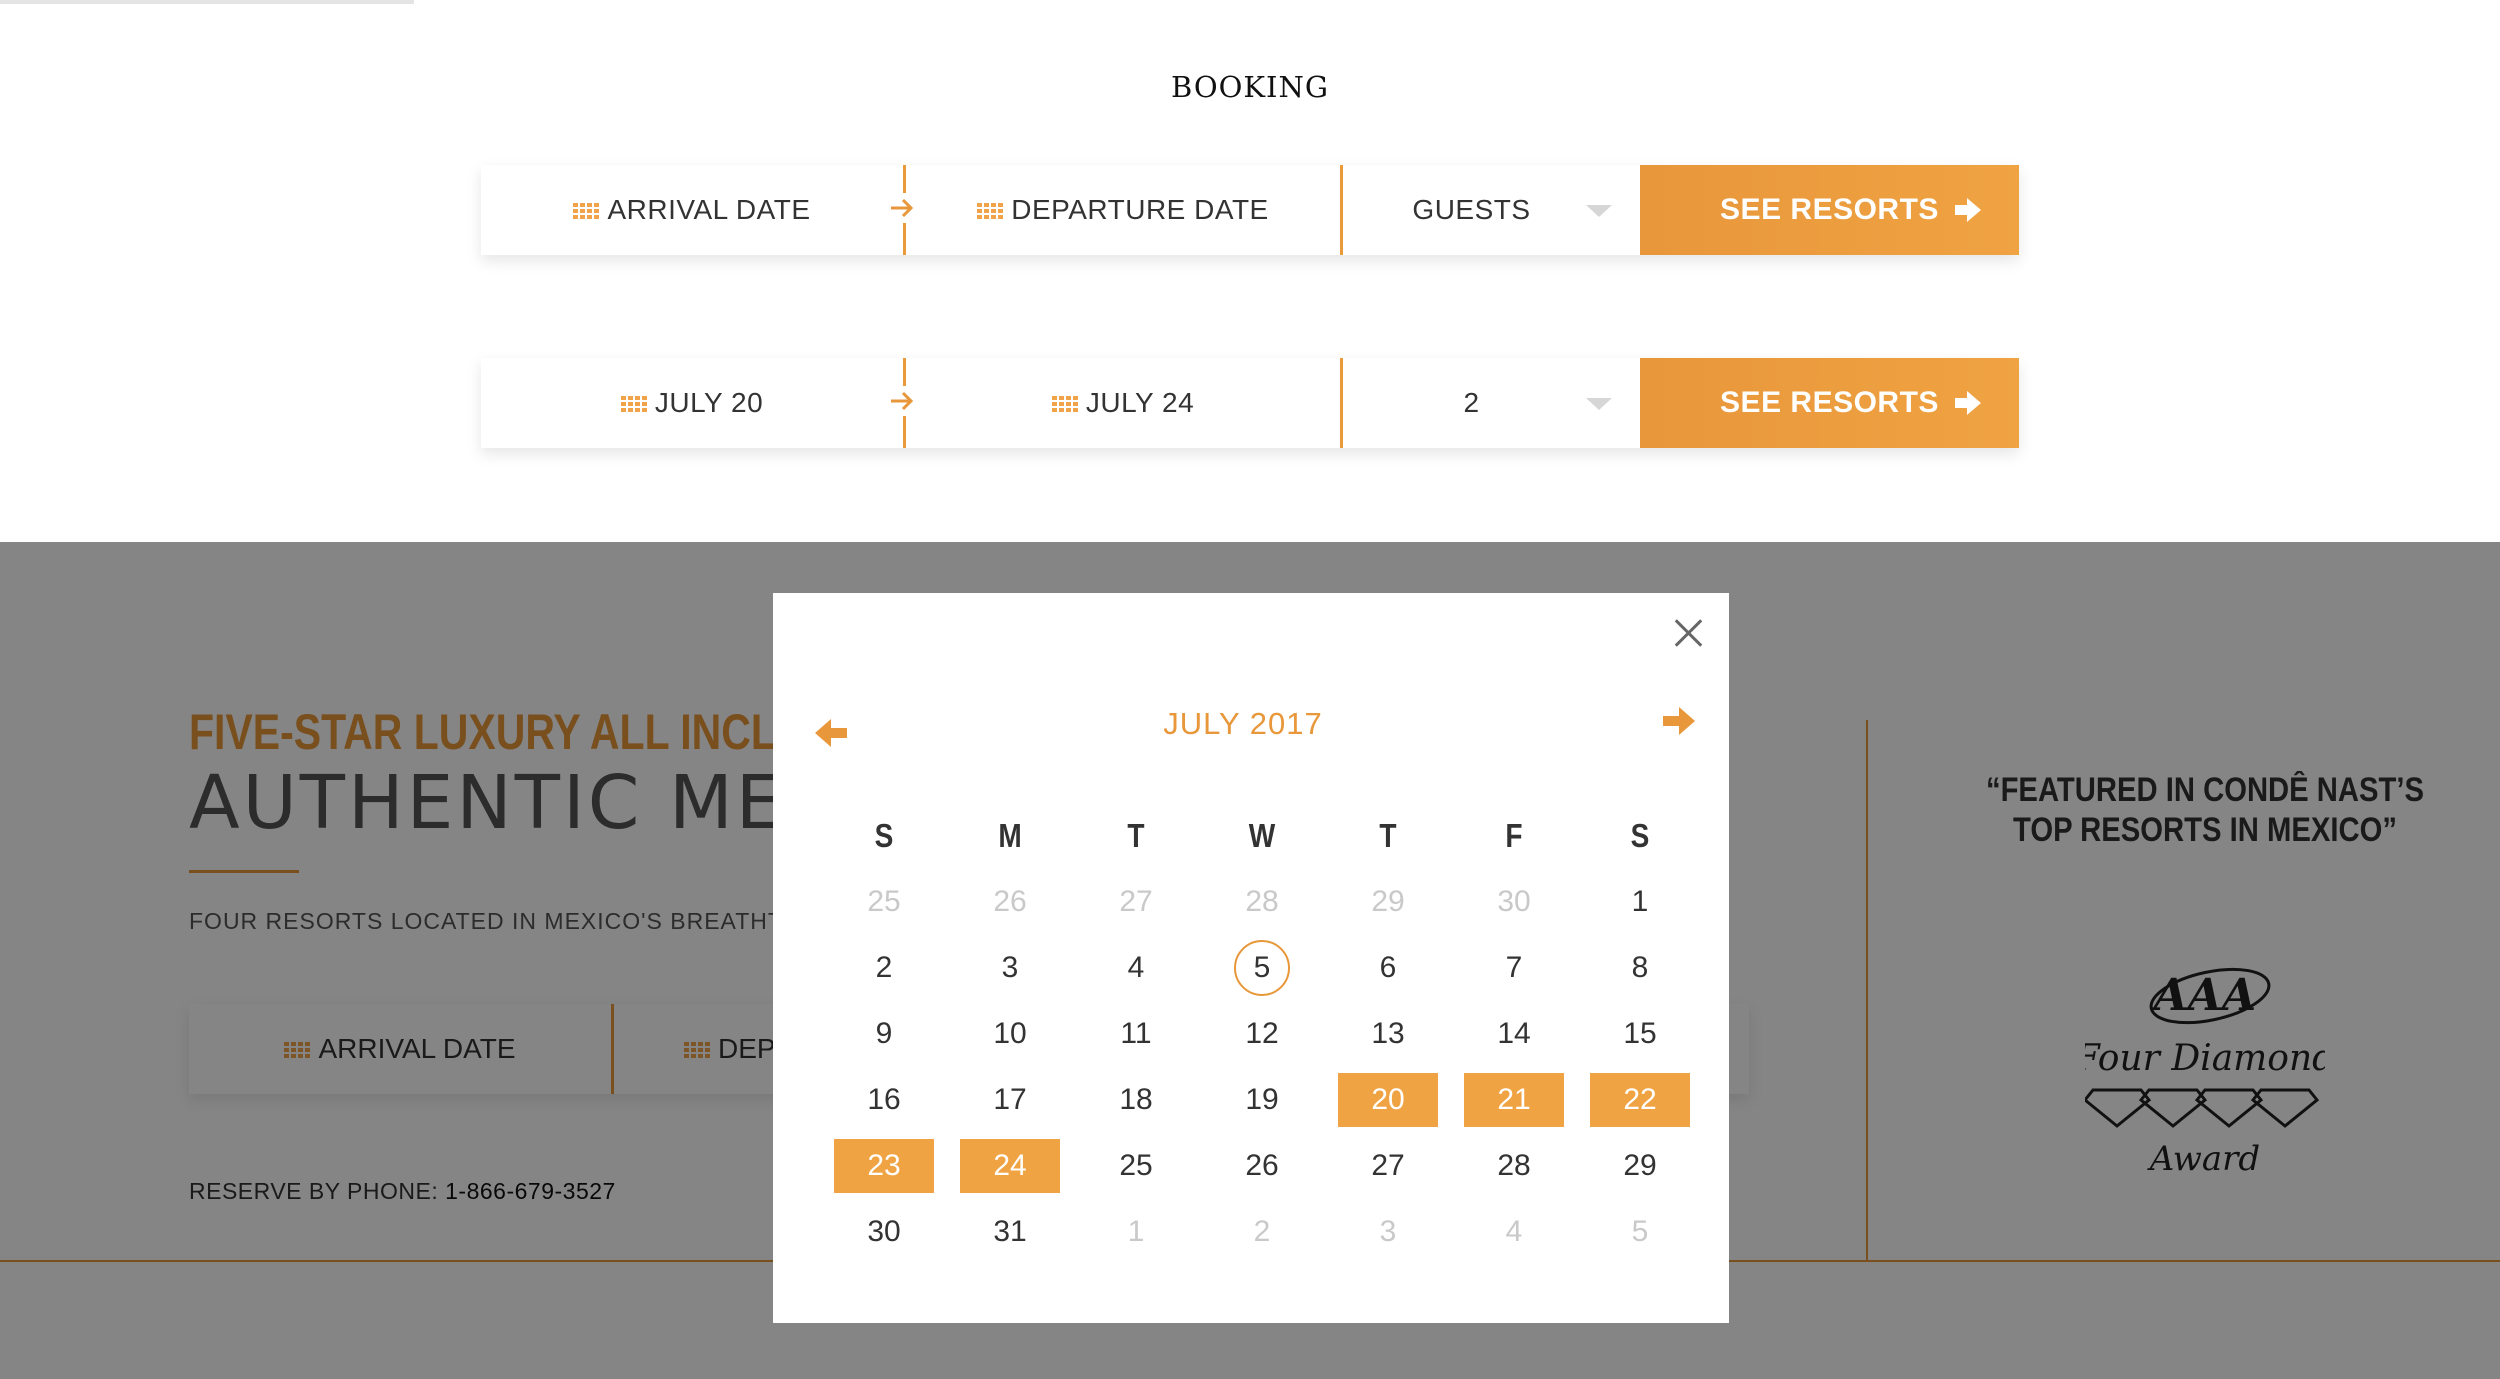 Image resolution: width=2500 pixels, height=1379 pixels. I want to click on calendar-day: 8, so click(1640, 968).